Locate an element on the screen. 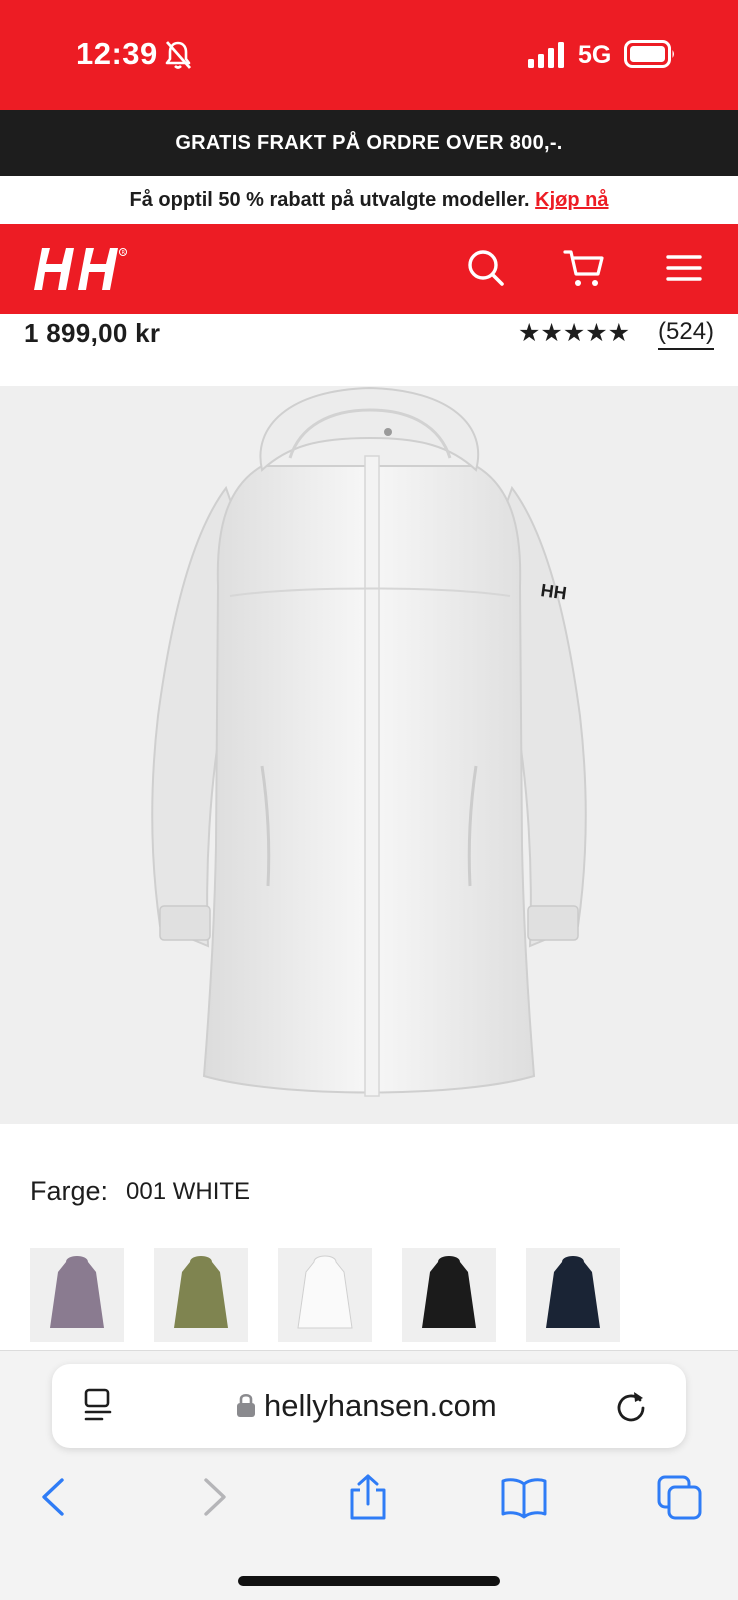 Image resolution: width=738 pixels, height=1600 pixels. color-swatch-white is located at coordinates (325, 1295).